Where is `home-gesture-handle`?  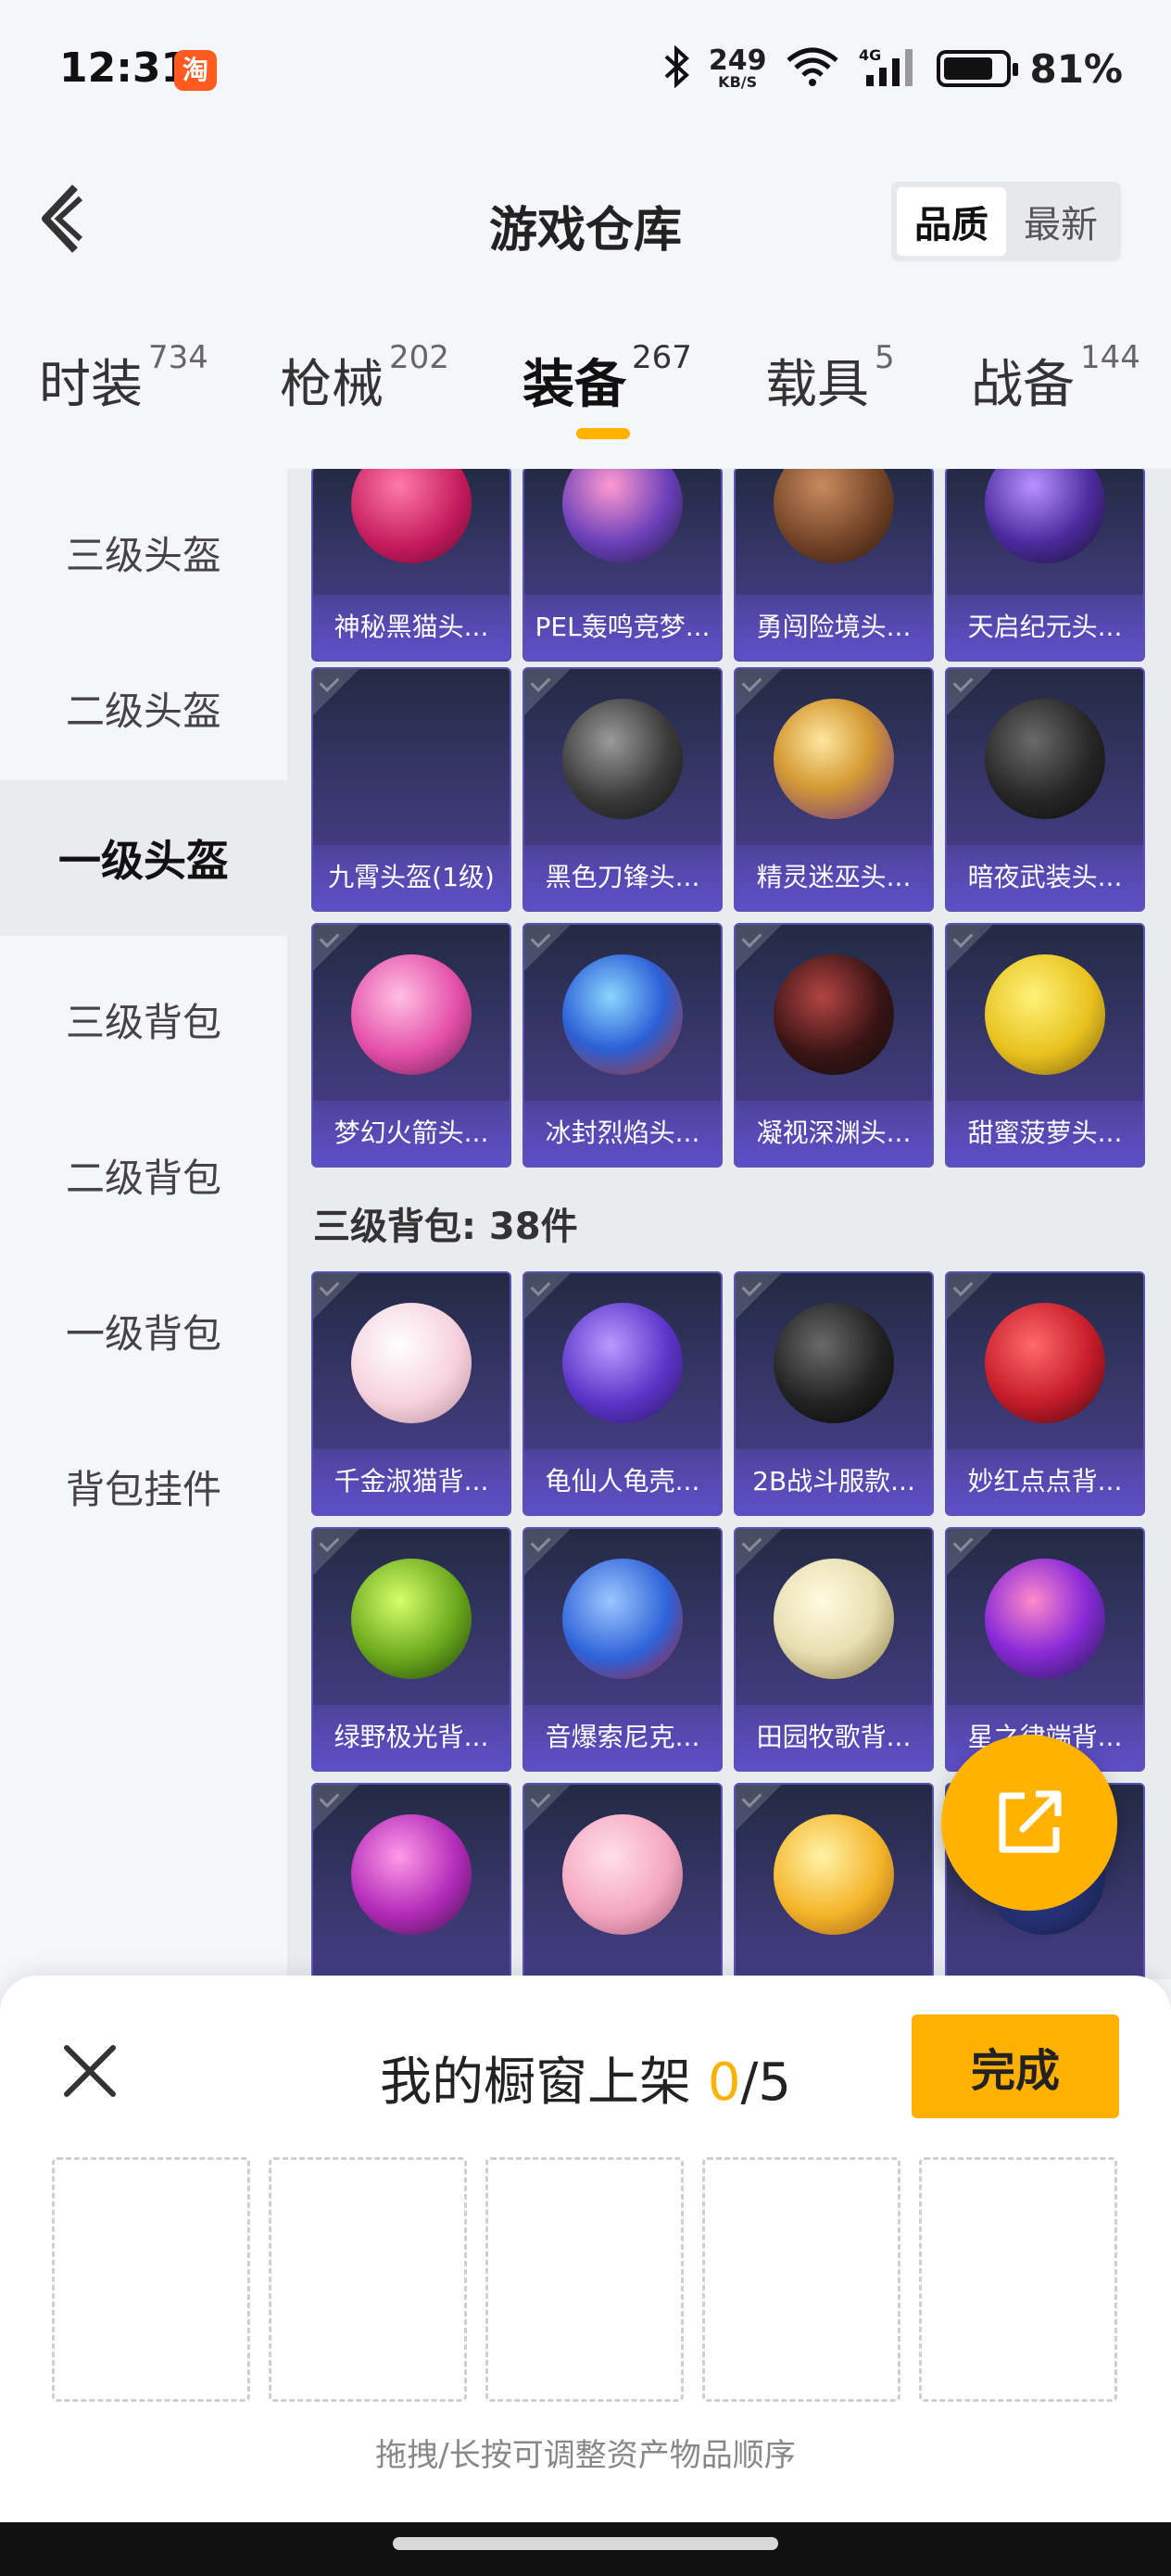
home-gesture-handle is located at coordinates (585, 2543).